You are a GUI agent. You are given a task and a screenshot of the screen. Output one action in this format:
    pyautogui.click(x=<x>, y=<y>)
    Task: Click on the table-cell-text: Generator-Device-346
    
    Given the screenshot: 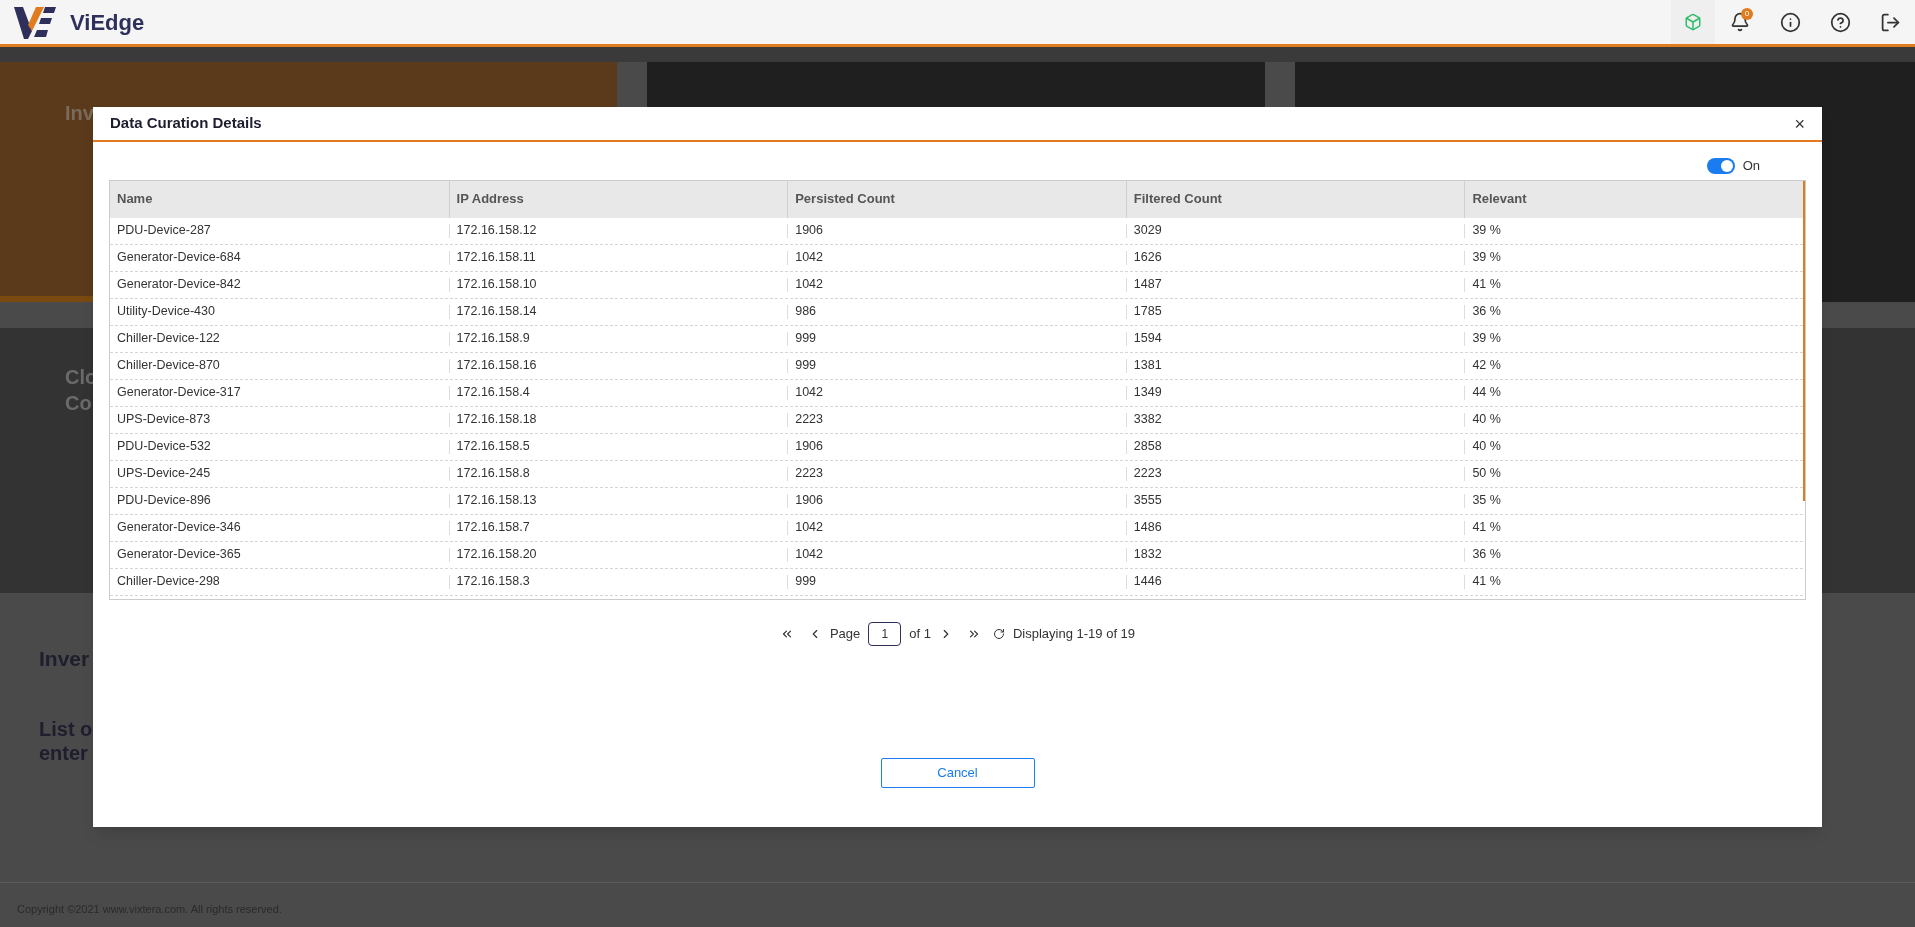 What is the action you would take?
    pyautogui.click(x=179, y=528)
    